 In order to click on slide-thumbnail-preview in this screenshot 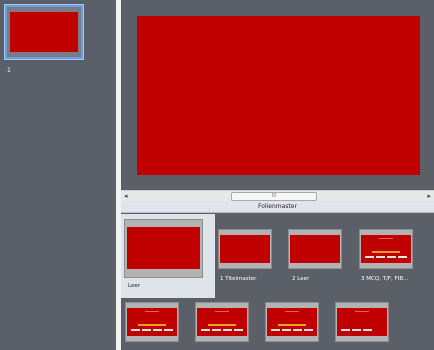, I will do `click(44, 32)`.